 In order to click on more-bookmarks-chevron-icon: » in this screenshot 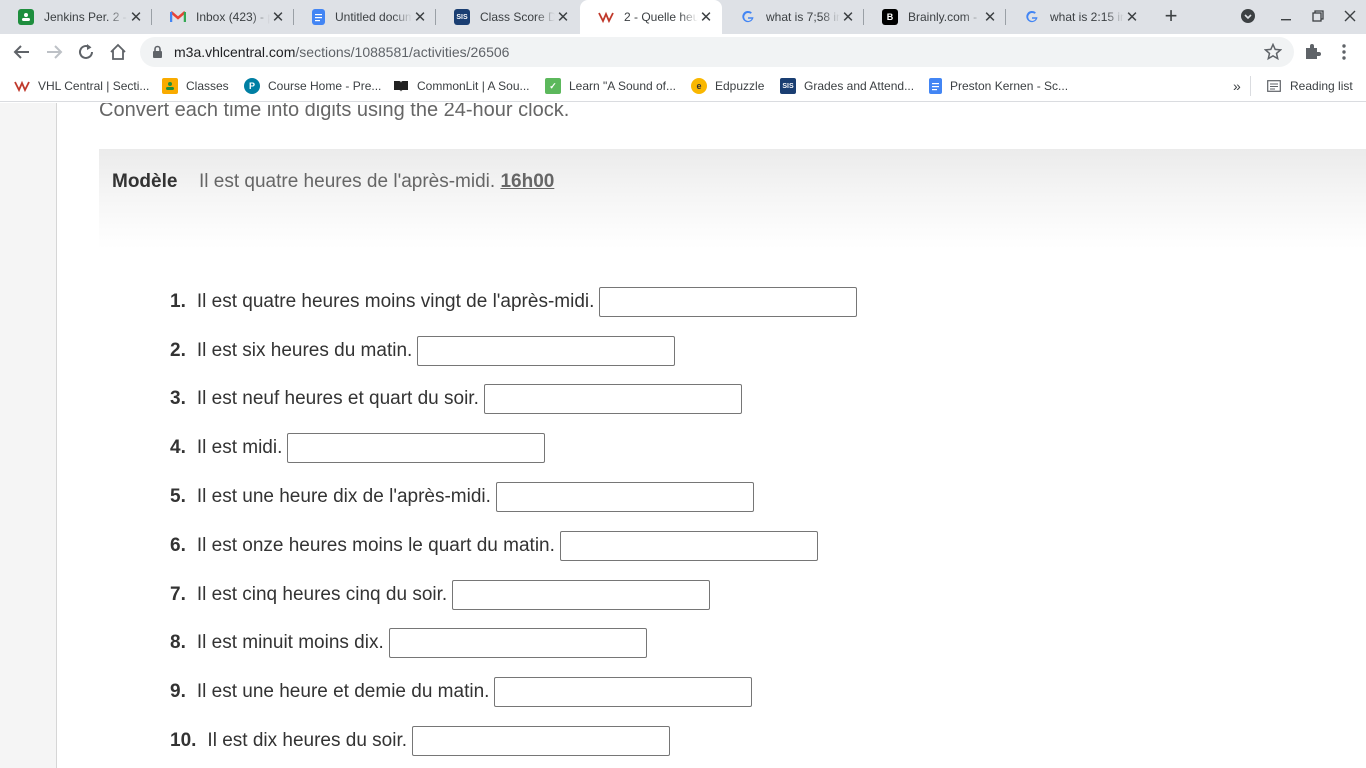, I will do `click(1237, 86)`.